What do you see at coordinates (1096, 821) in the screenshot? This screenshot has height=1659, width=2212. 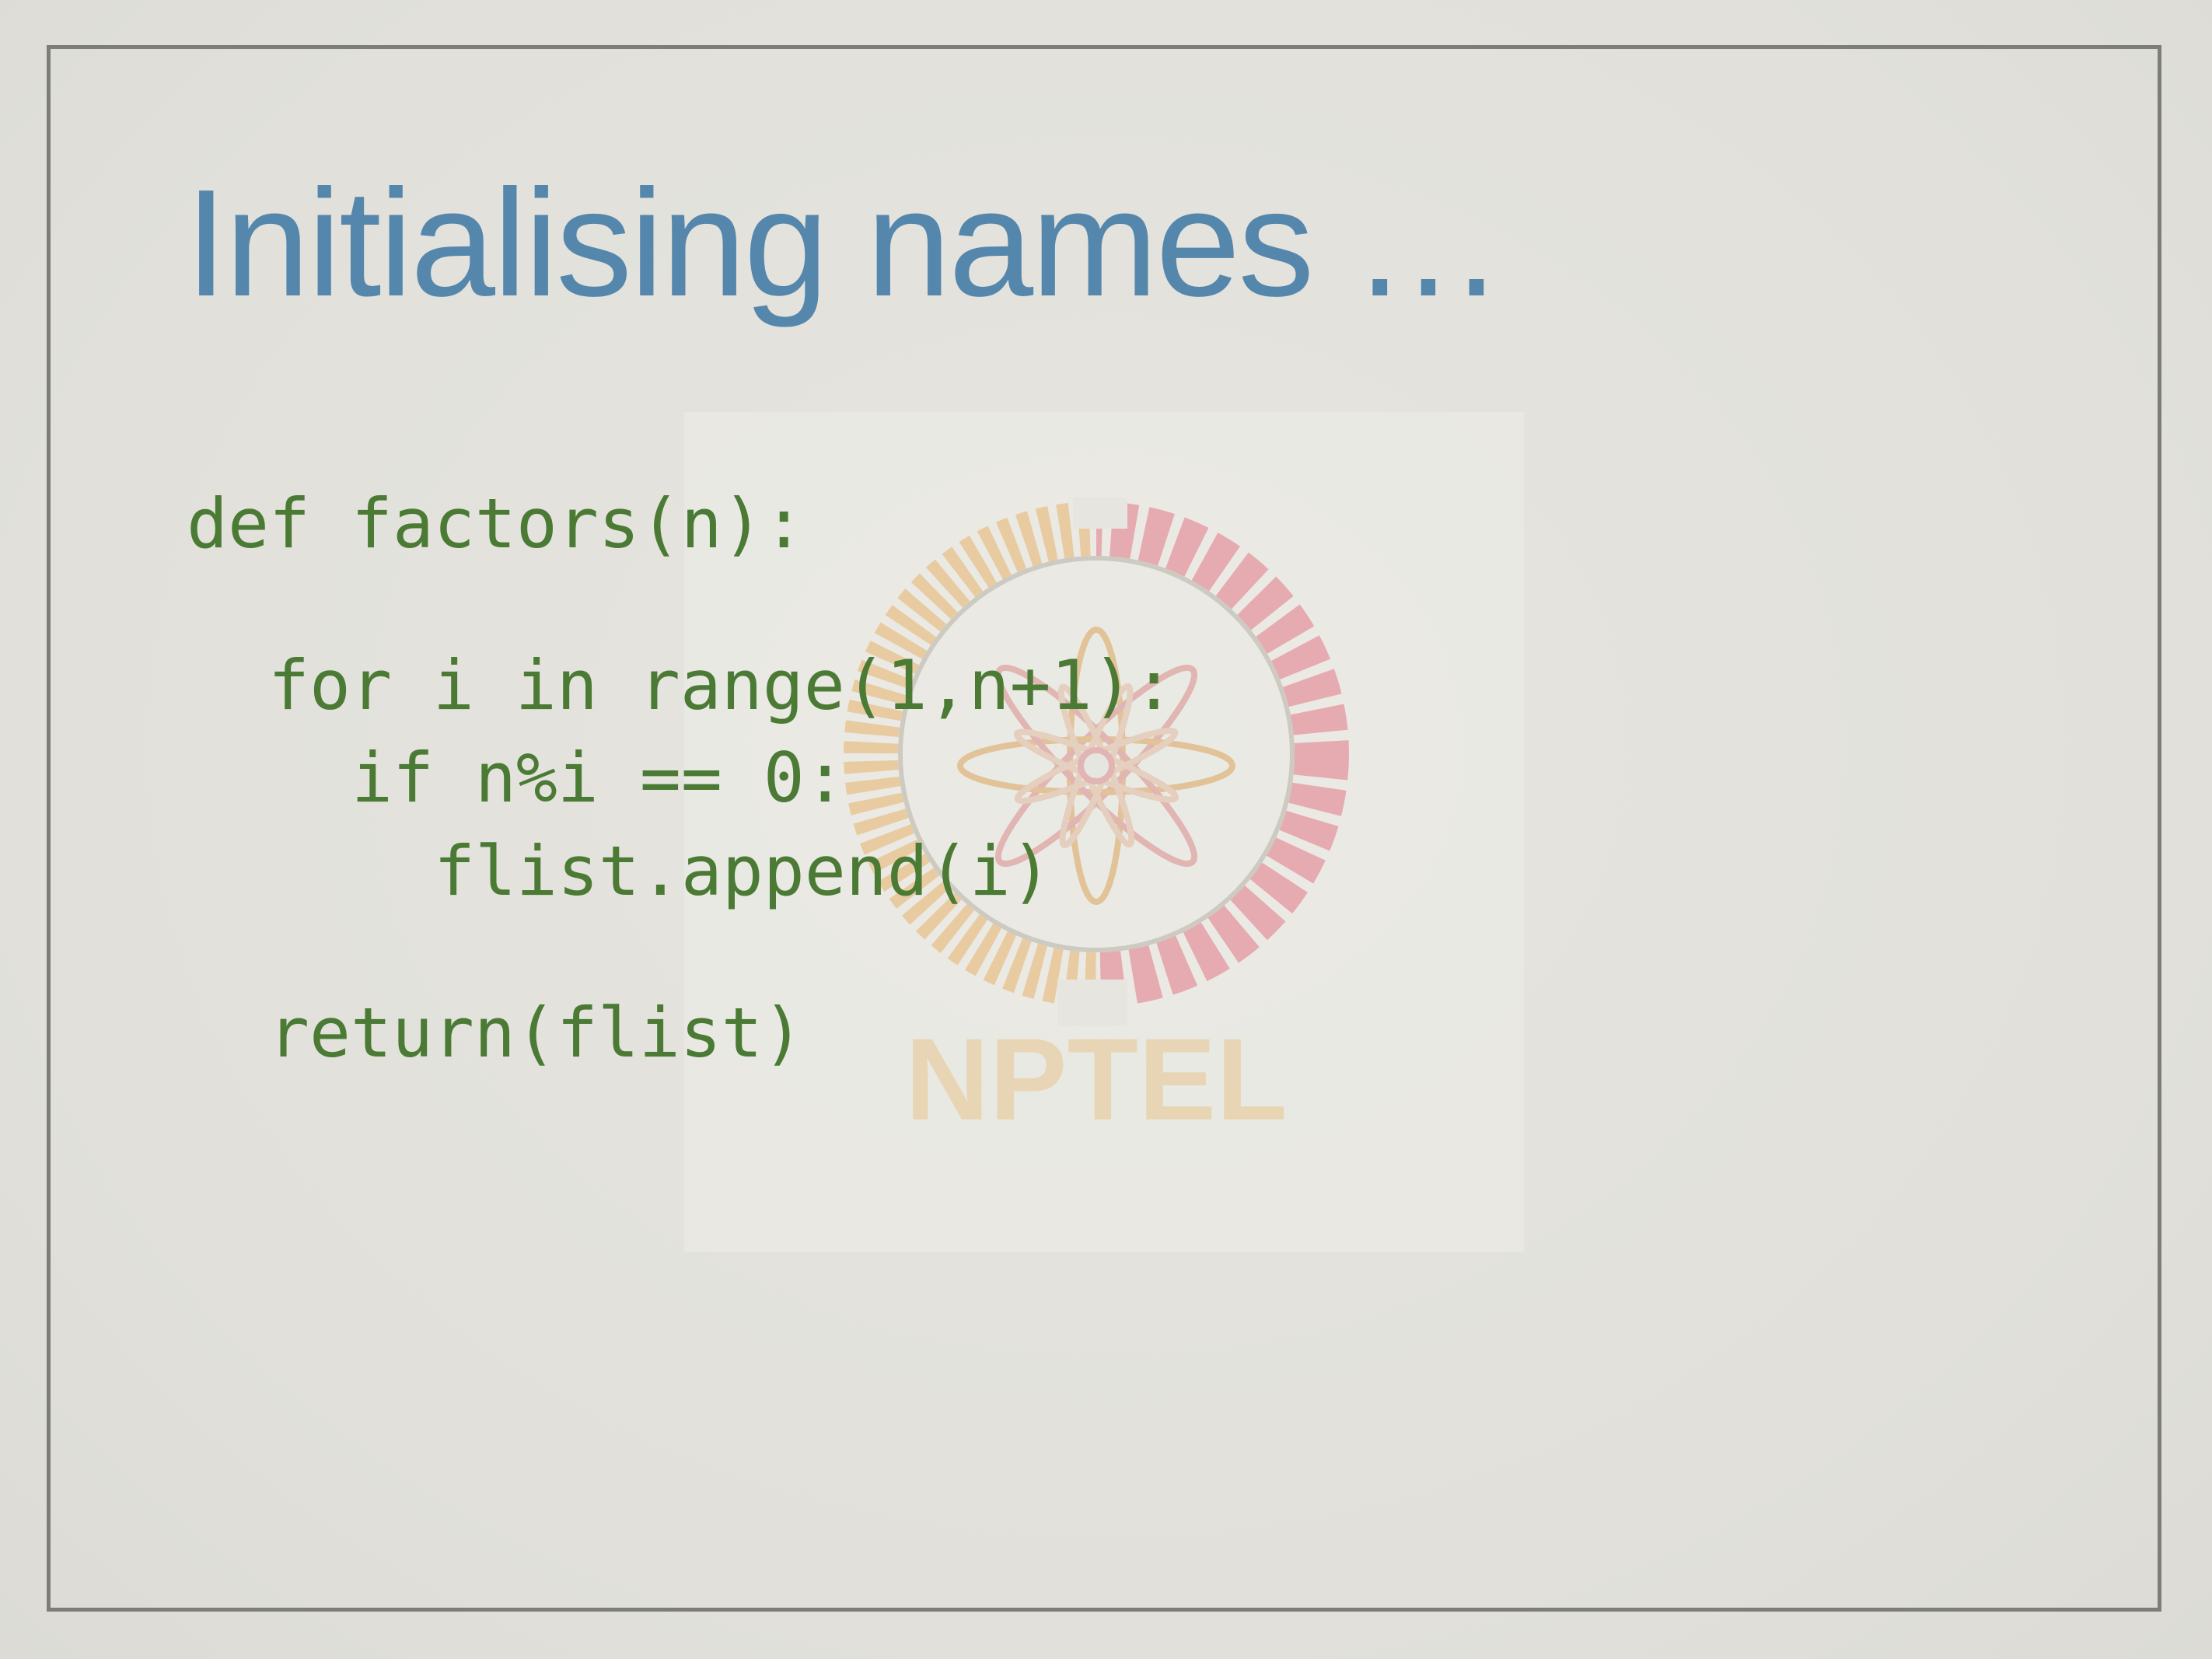 I see `nptel-logo-icon: NPTEL` at bounding box center [1096, 821].